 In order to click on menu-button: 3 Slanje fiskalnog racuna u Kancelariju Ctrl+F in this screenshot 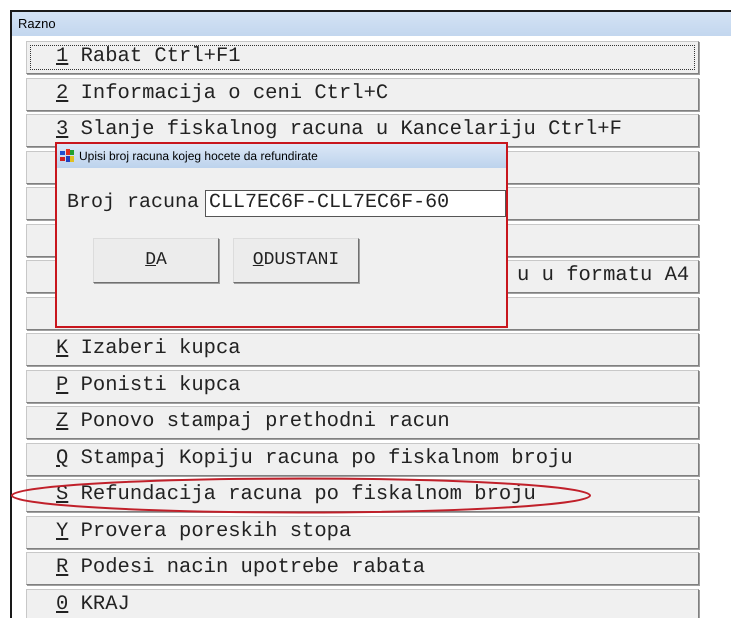, I will do `click(362, 130)`.